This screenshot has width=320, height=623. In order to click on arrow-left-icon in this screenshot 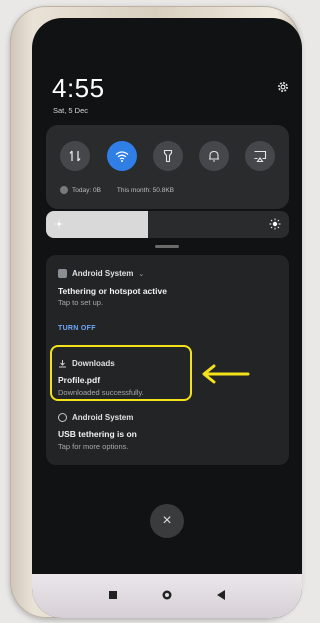, I will do `click(226, 374)`.